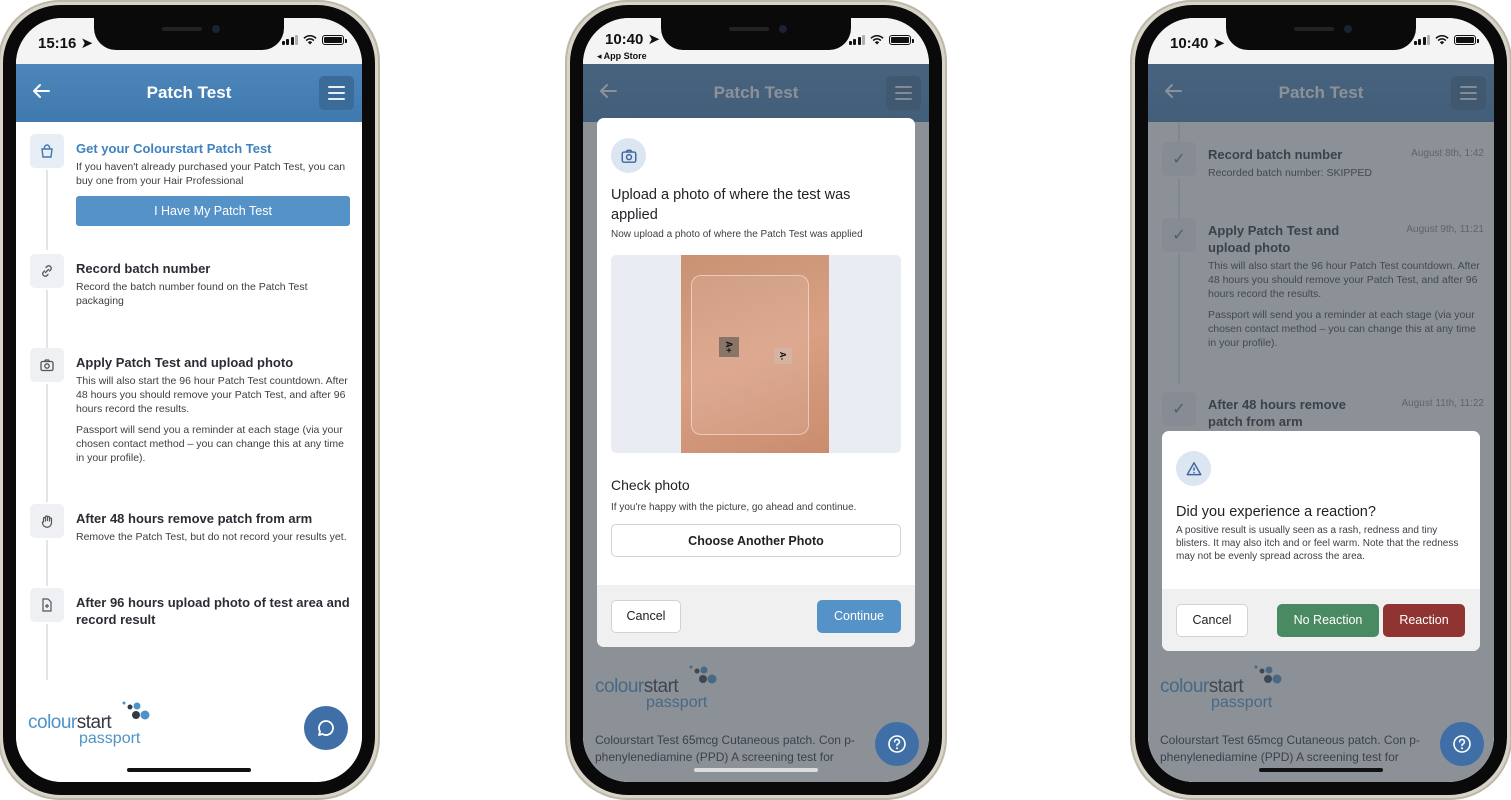 The height and width of the screenshot is (800, 1511). Describe the element at coordinates (650, 485) in the screenshot. I see `check-photo-title: Check photo` at that location.